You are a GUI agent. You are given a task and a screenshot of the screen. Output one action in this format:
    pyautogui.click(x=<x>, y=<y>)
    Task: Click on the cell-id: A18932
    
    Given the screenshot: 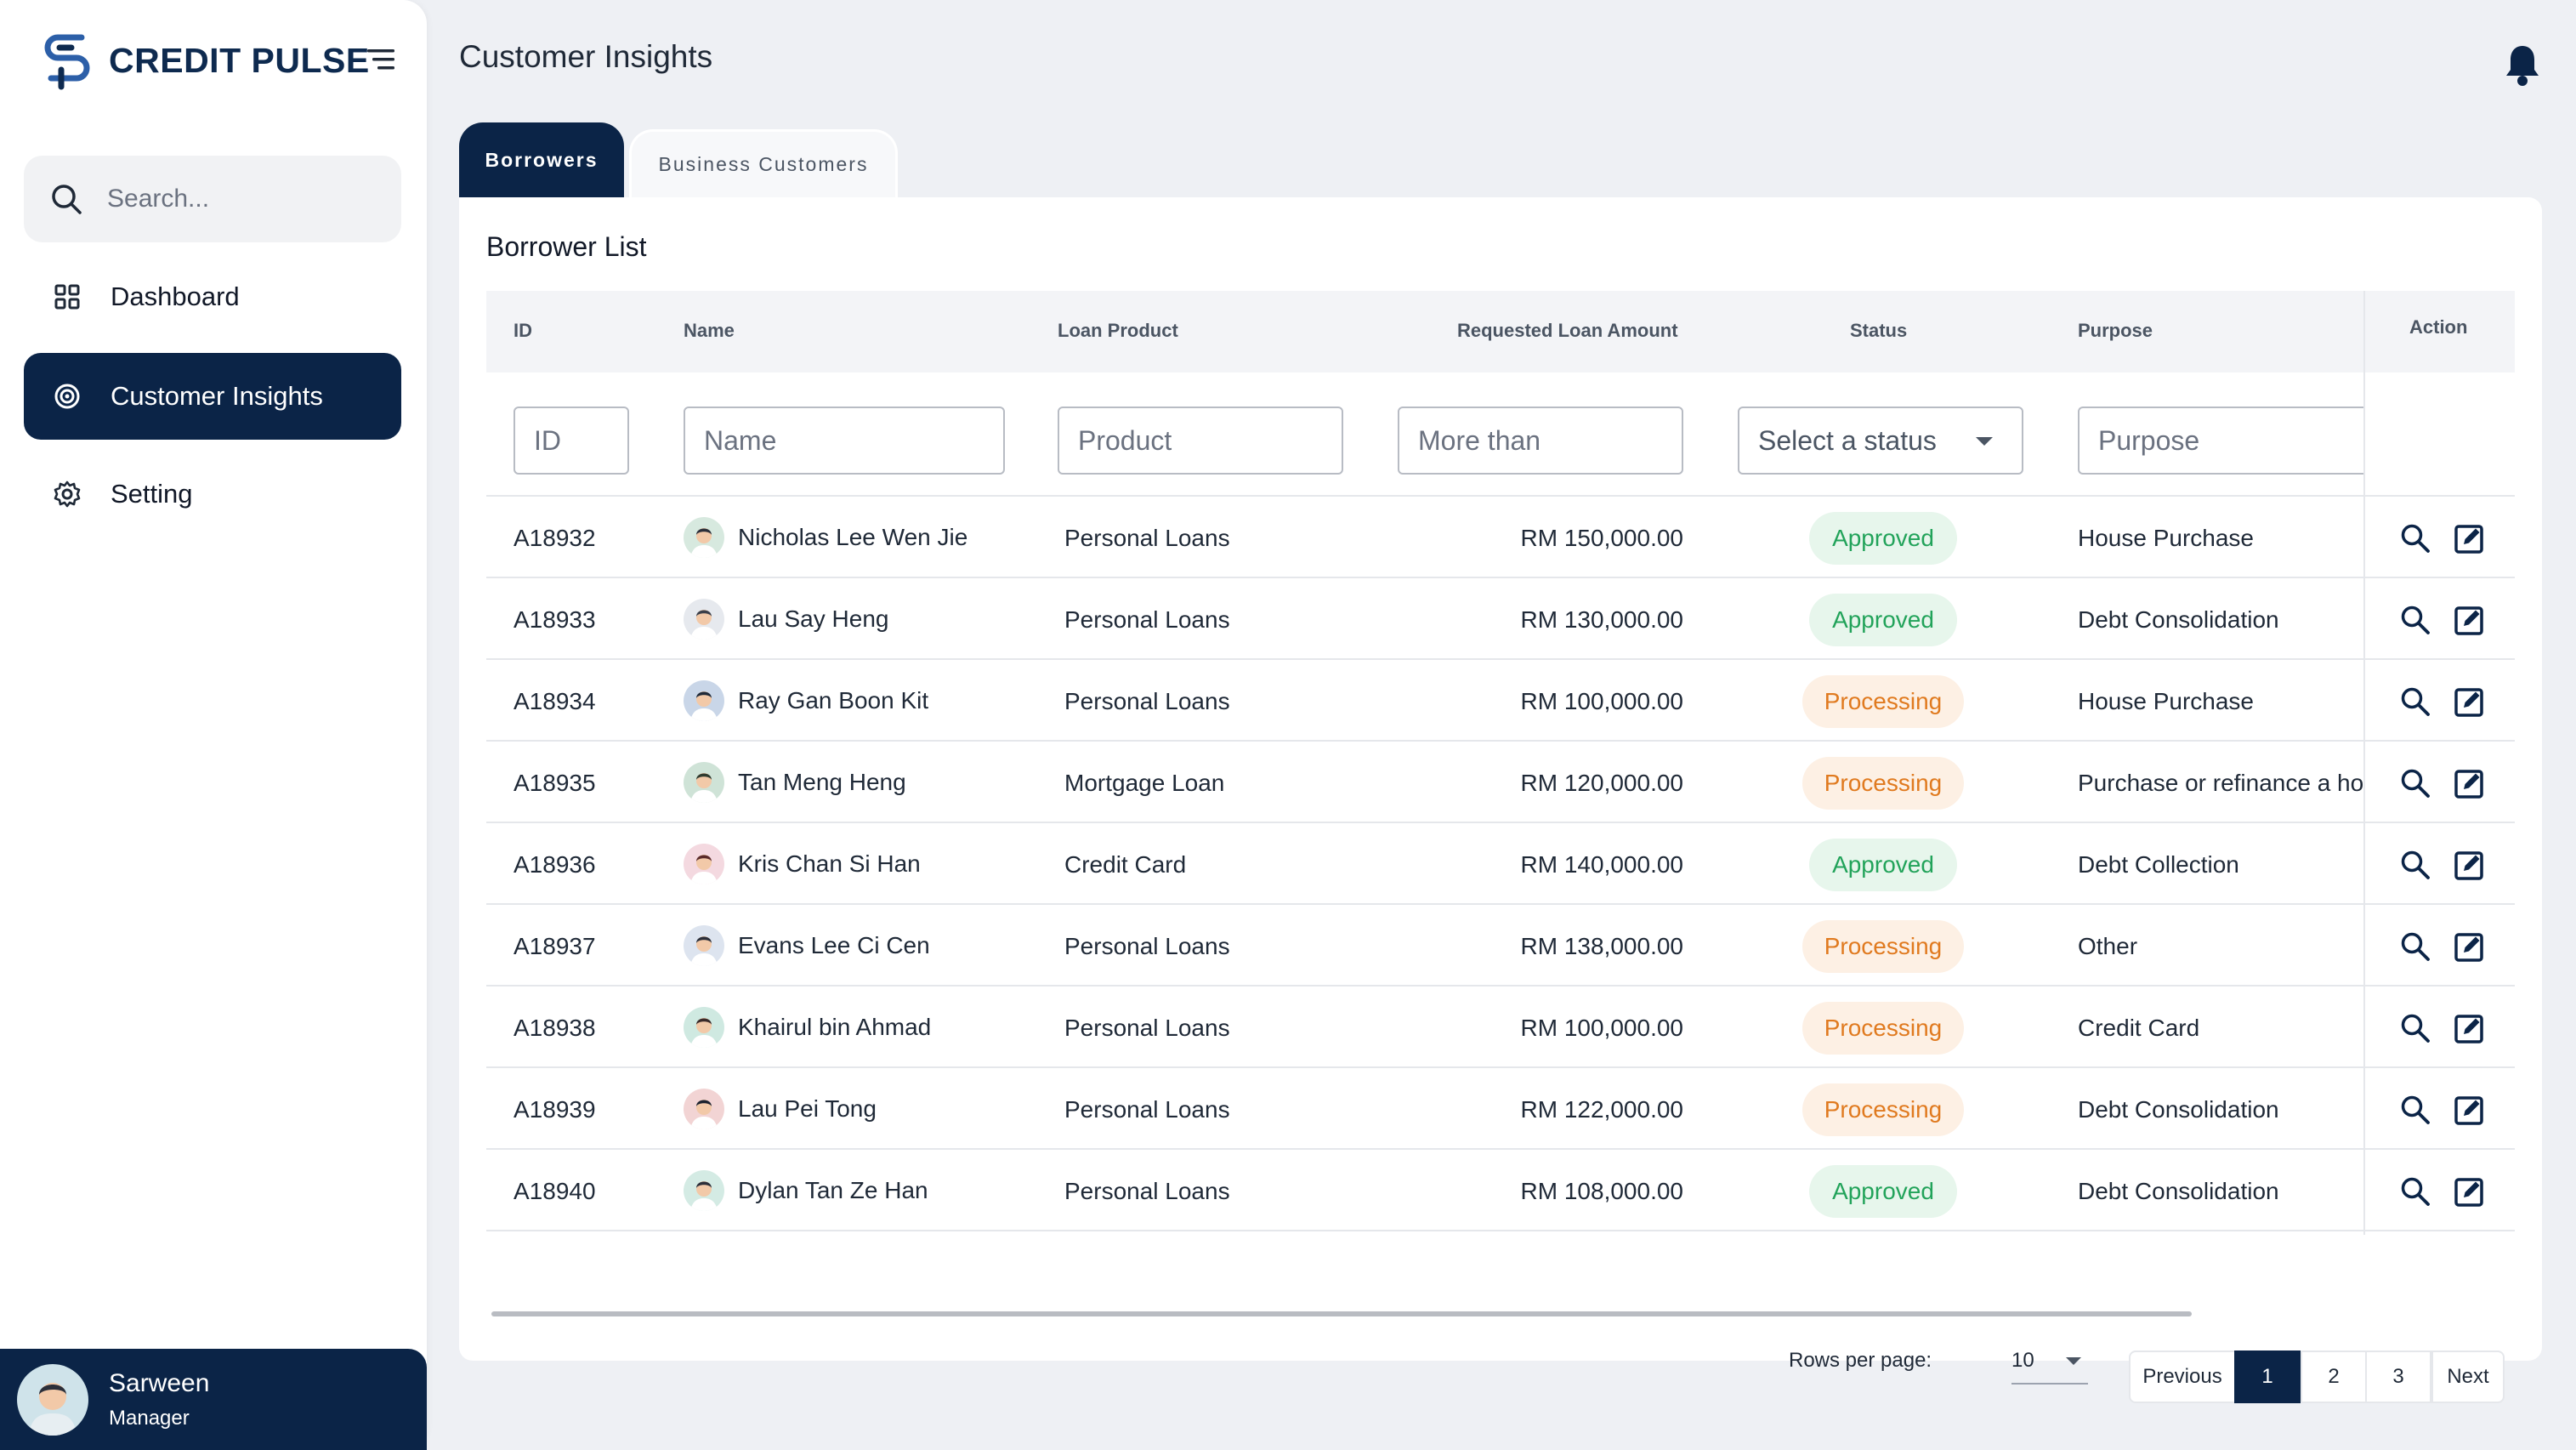 What is the action you would take?
    pyautogui.click(x=555, y=538)
    